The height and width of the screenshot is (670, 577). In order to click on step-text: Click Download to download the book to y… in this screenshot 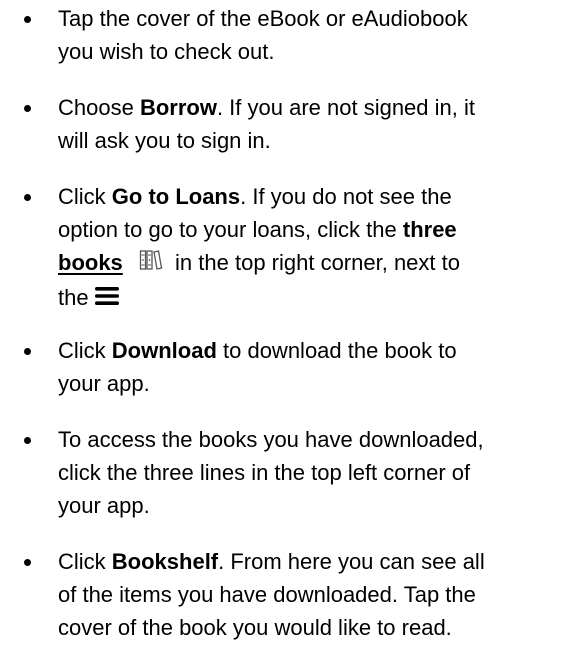, I will do `click(257, 367)`.